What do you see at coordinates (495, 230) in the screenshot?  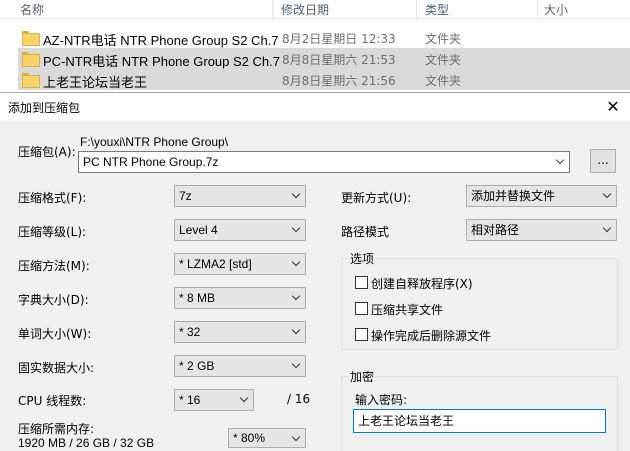 I see `pathmode-value: 相对路径` at bounding box center [495, 230].